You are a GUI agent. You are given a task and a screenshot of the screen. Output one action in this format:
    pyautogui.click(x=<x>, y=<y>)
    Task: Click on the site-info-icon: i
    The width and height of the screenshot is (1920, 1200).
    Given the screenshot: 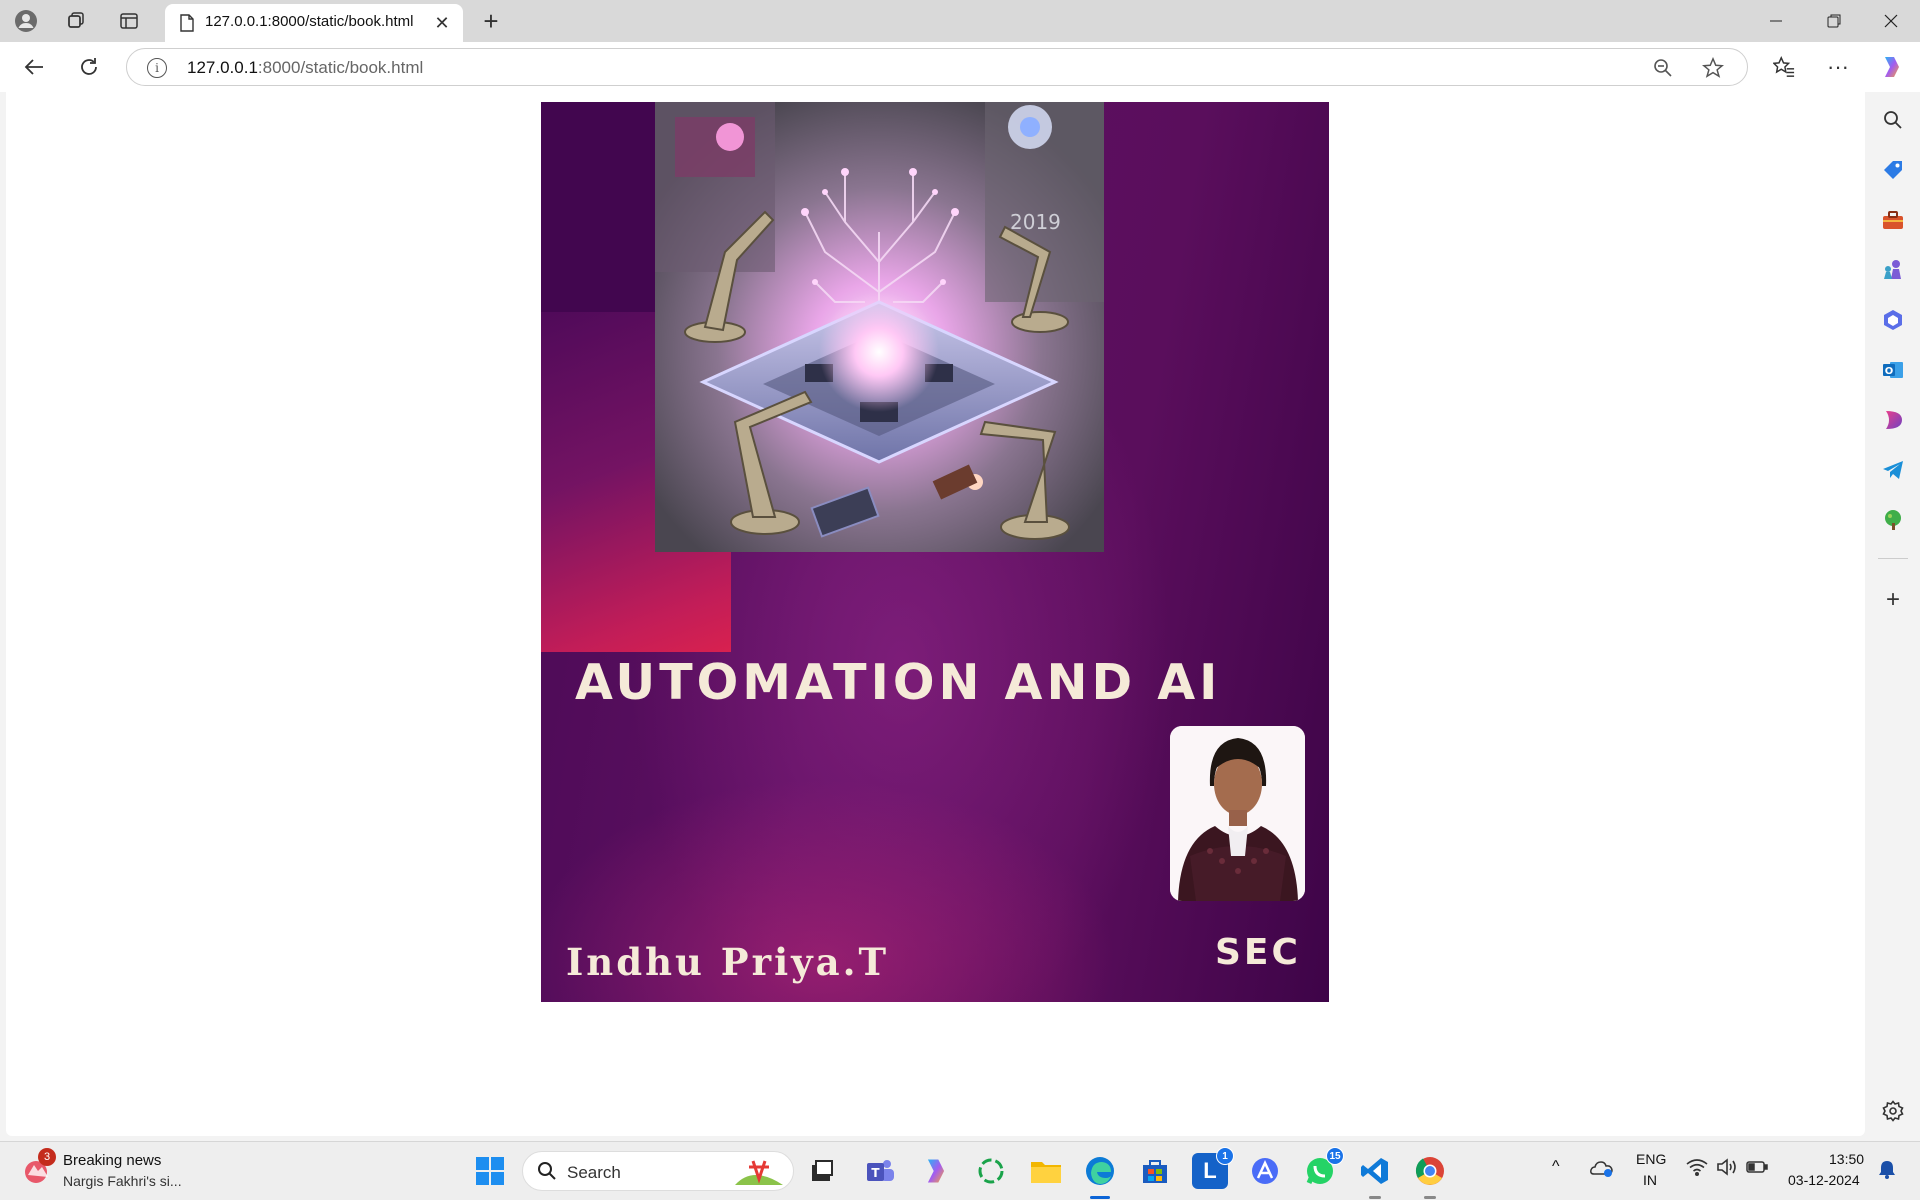 What is the action you would take?
    pyautogui.click(x=157, y=68)
    